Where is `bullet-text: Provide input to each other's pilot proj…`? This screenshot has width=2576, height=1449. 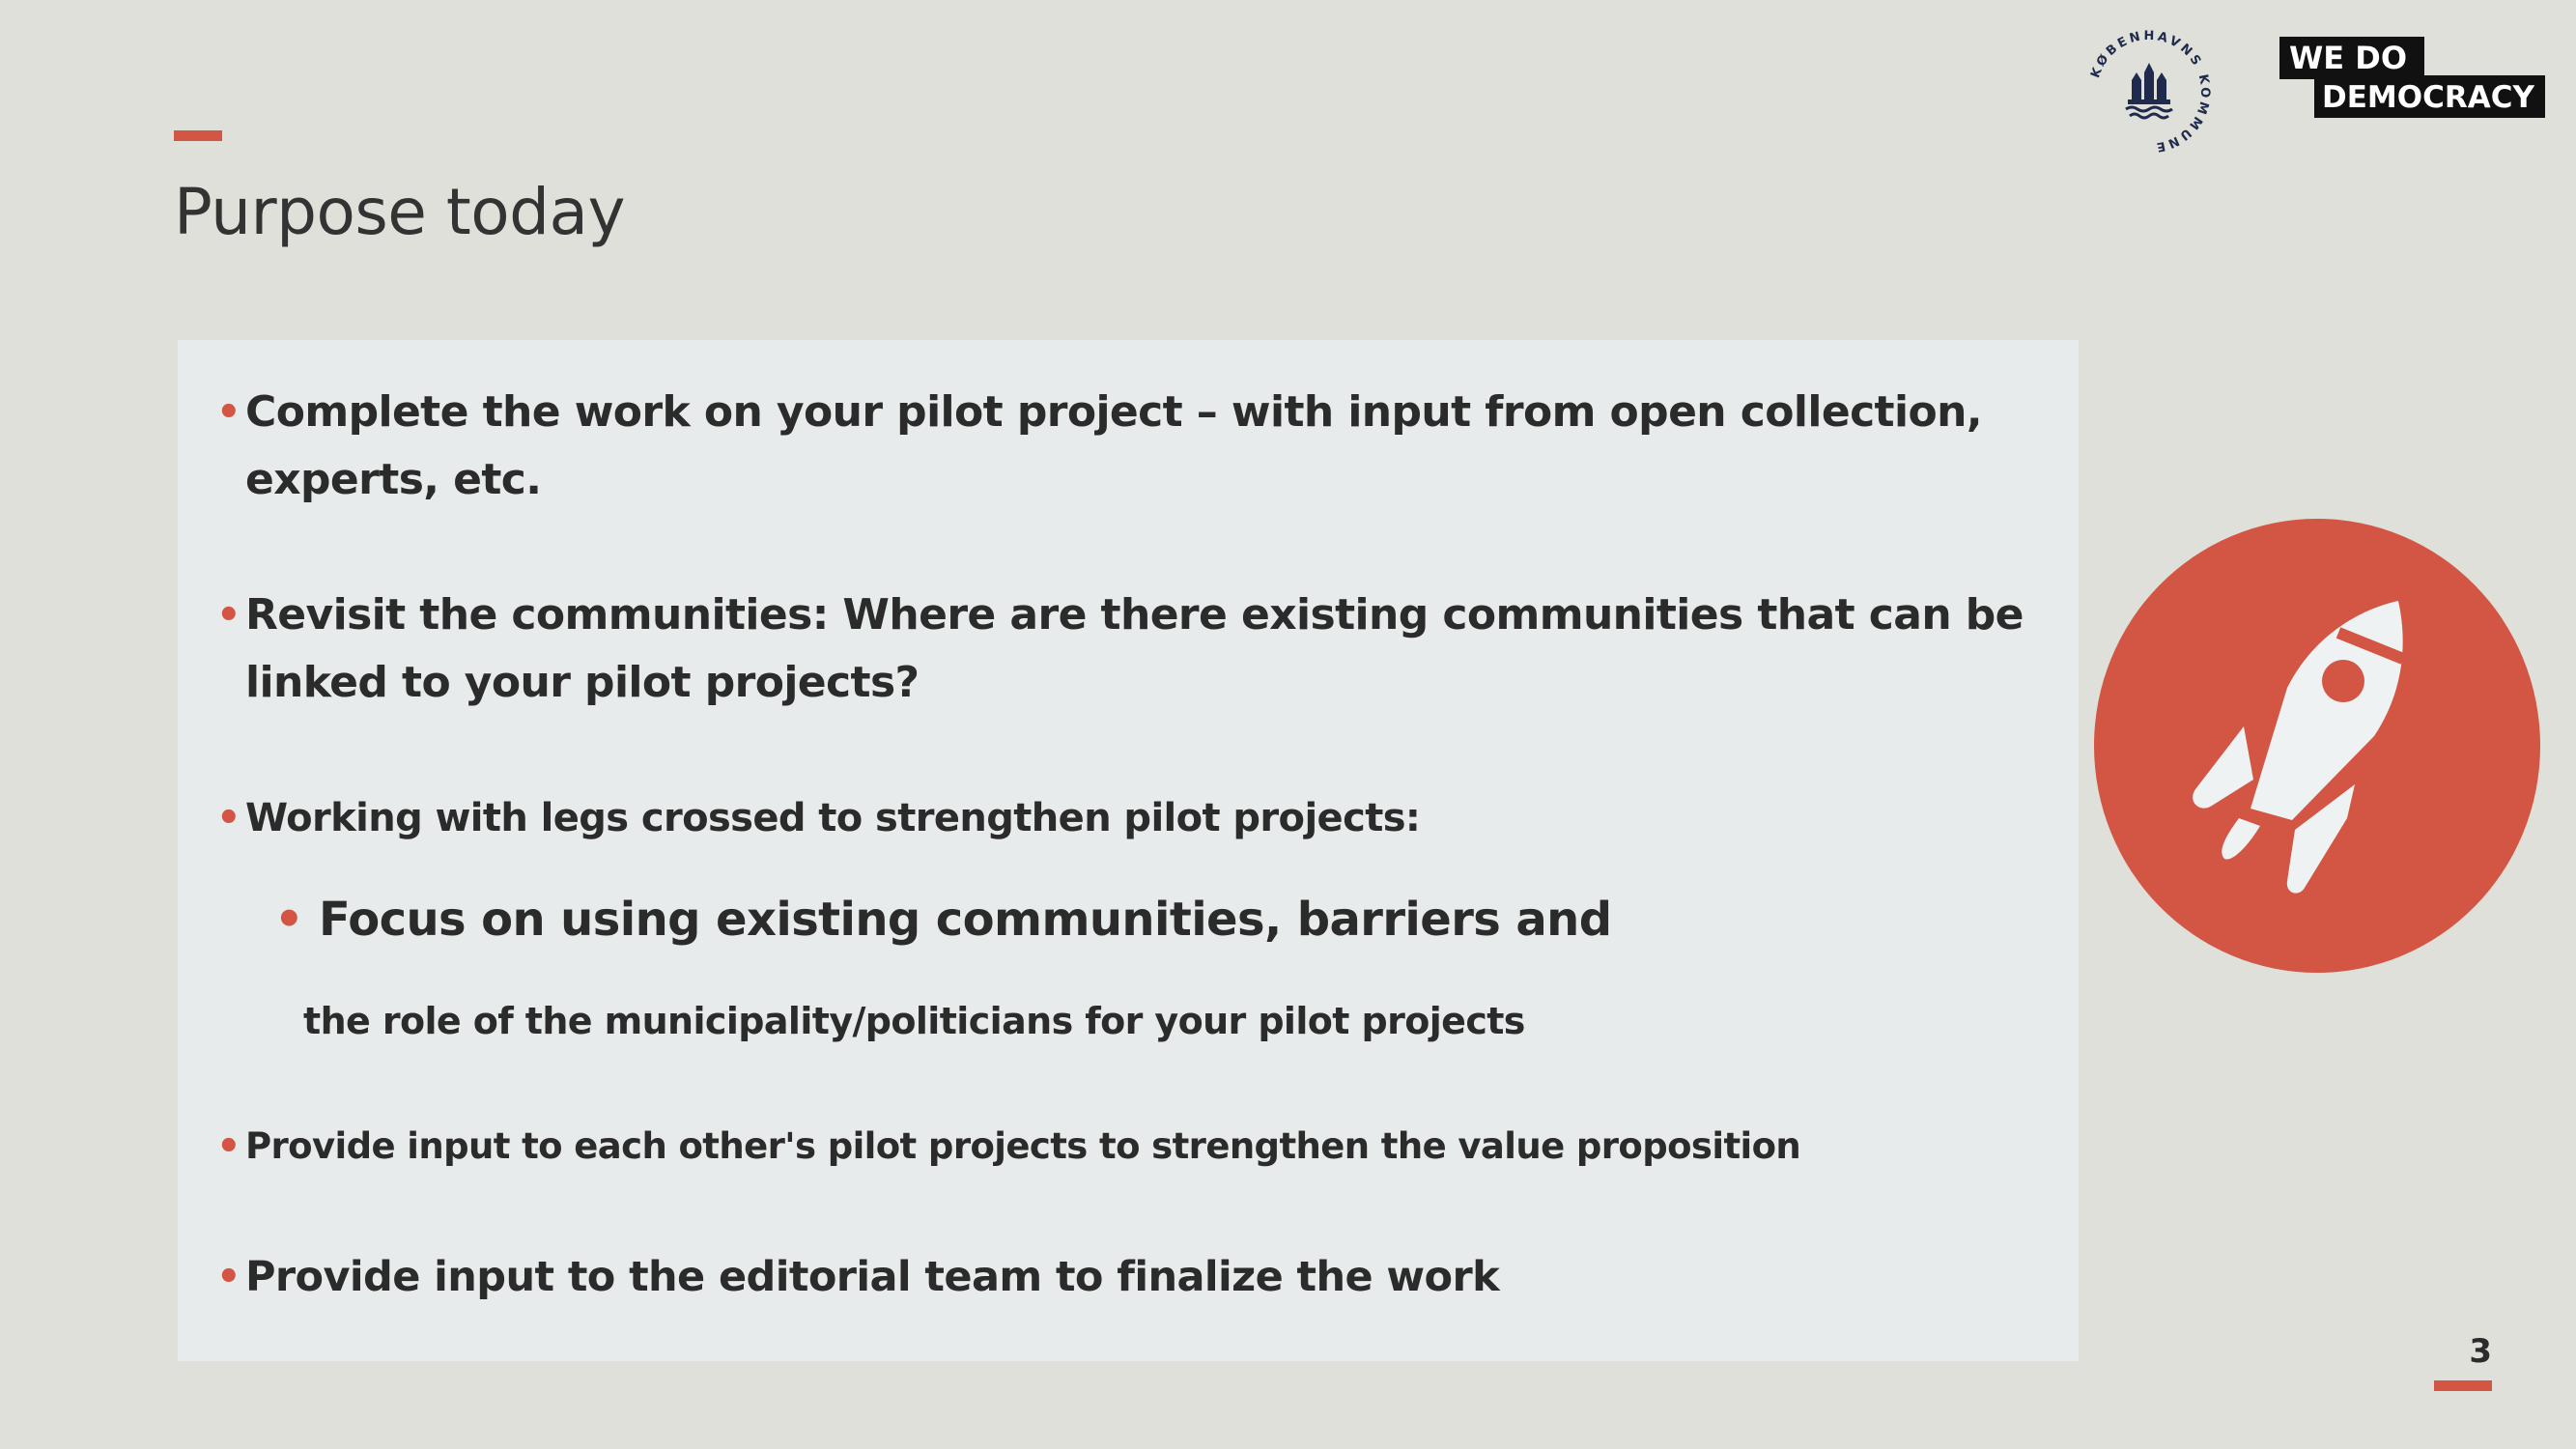
bullet-text: Provide input to each other's pilot proj… is located at coordinates (1023, 1146).